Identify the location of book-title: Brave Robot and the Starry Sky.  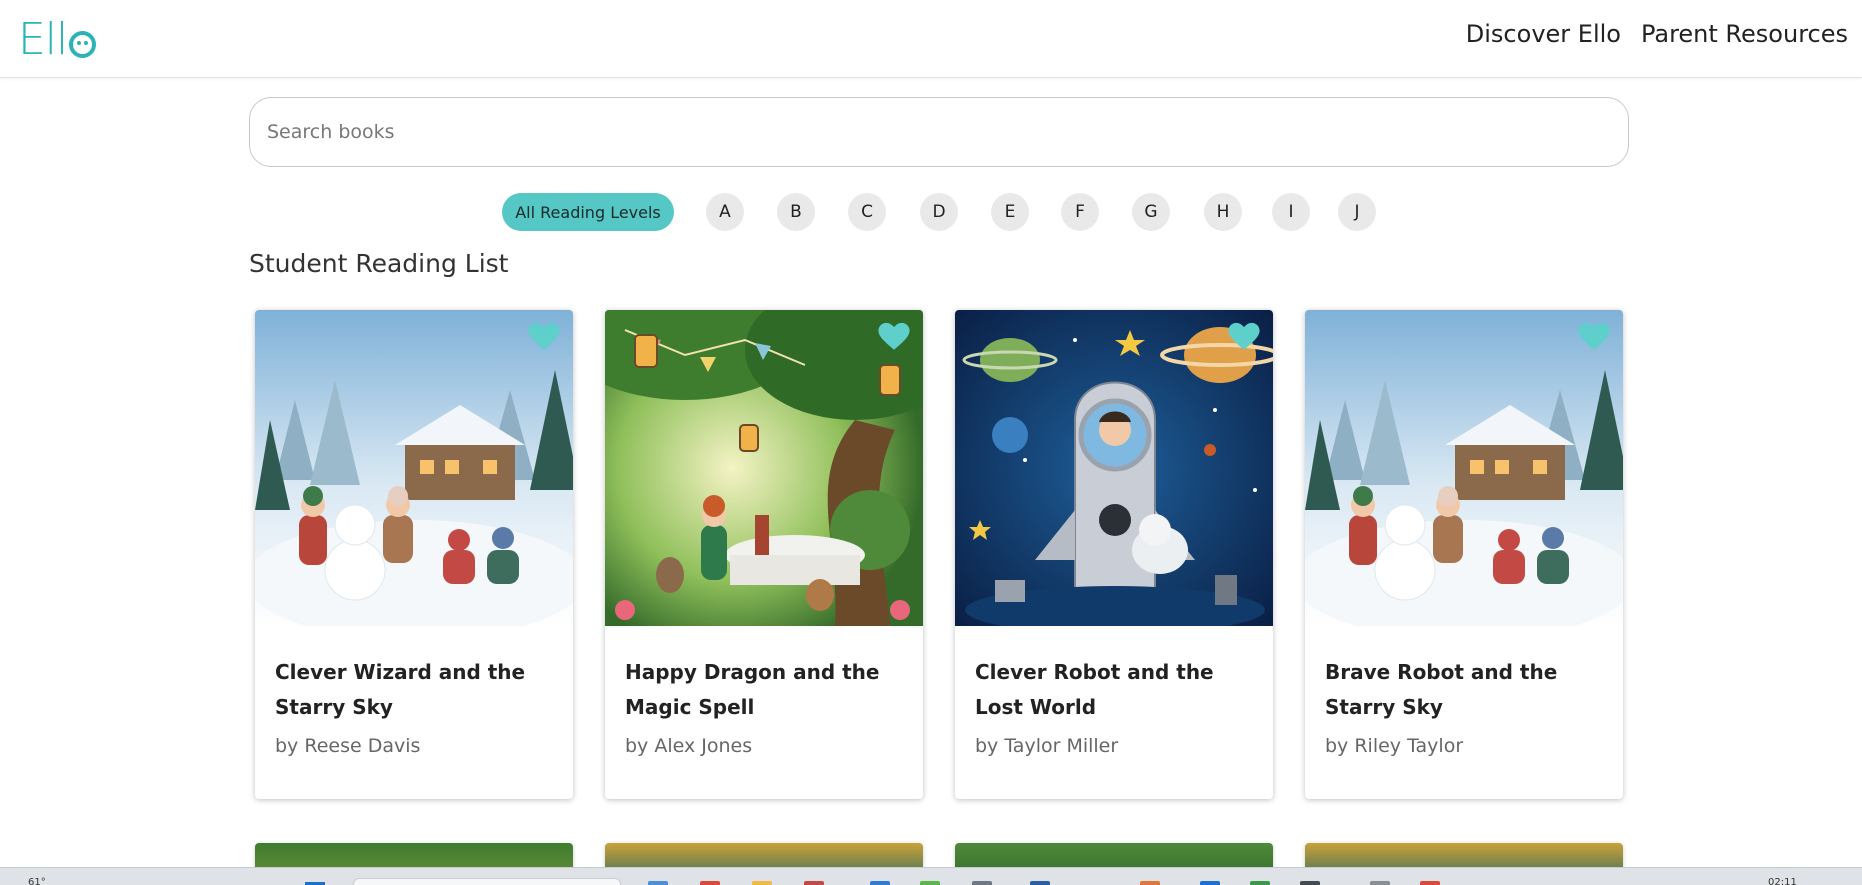
(1441, 689).